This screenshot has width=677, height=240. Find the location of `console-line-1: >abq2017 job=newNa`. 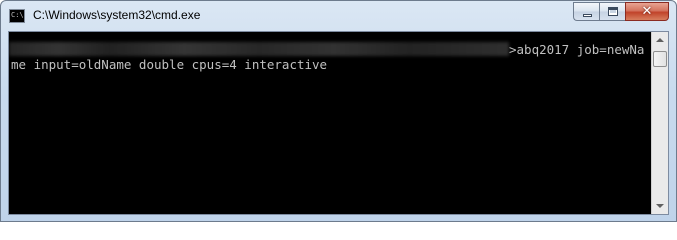

console-line-1: >abq2017 job=newNa is located at coordinates (577, 49).